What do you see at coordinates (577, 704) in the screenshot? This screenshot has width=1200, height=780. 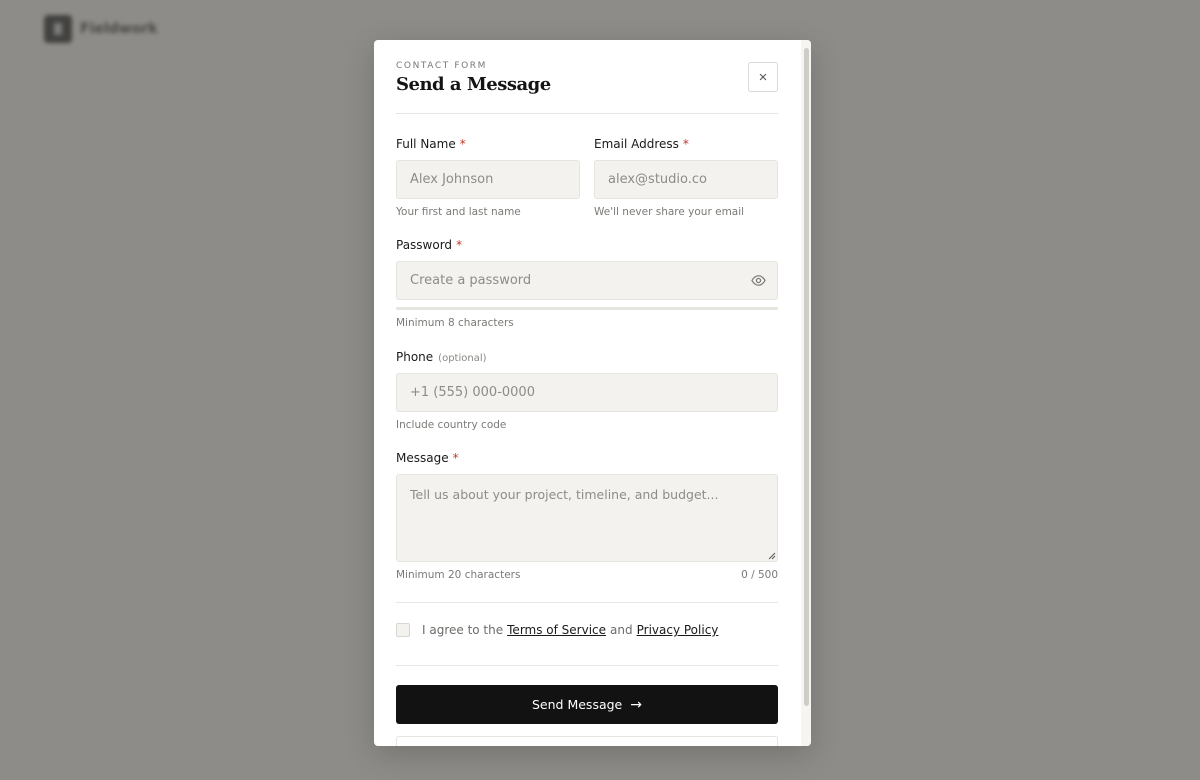 I see `send-message-label: Send Message` at bounding box center [577, 704].